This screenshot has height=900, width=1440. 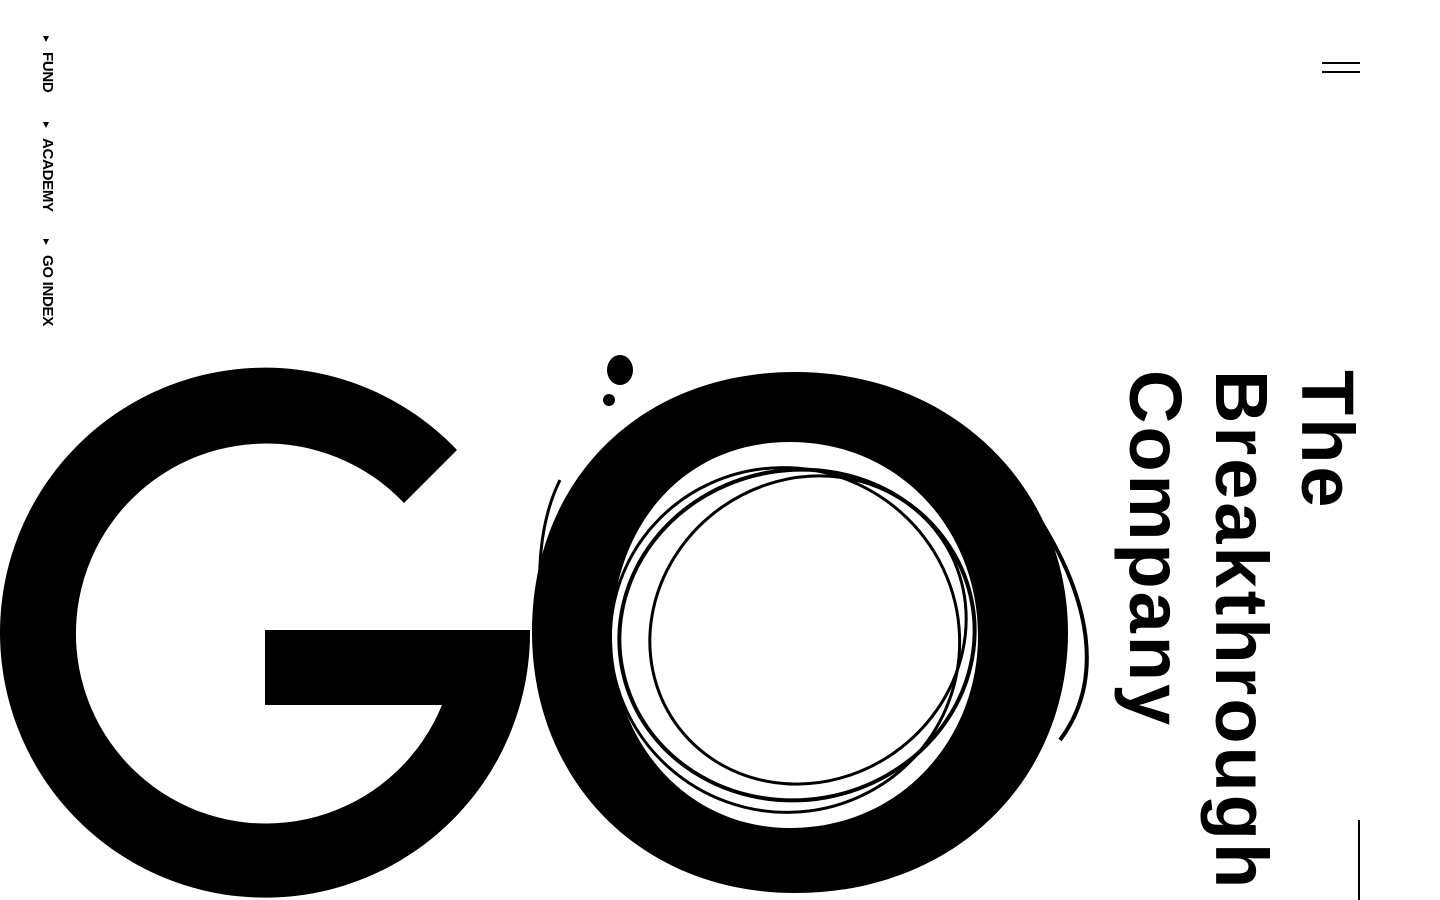 I want to click on tagline-line-1: The, so click(x=1327, y=440).